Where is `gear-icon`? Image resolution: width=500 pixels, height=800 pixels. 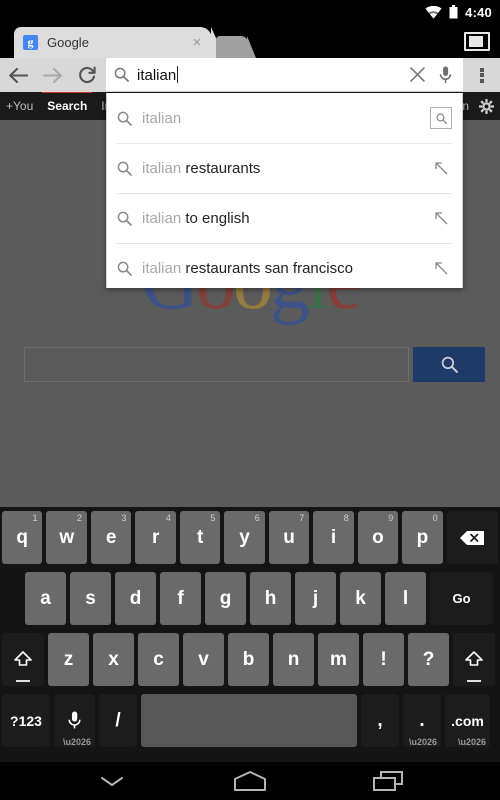 gear-icon is located at coordinates (486, 106).